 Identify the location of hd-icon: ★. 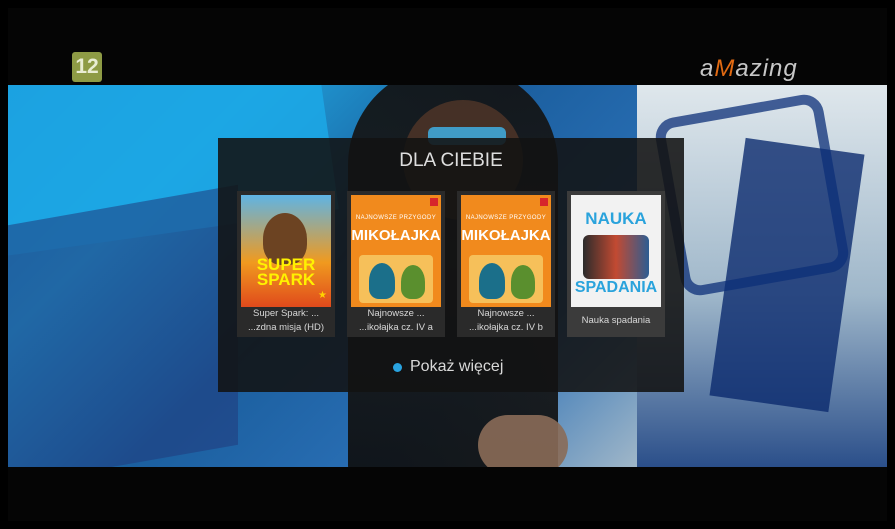
(322, 295).